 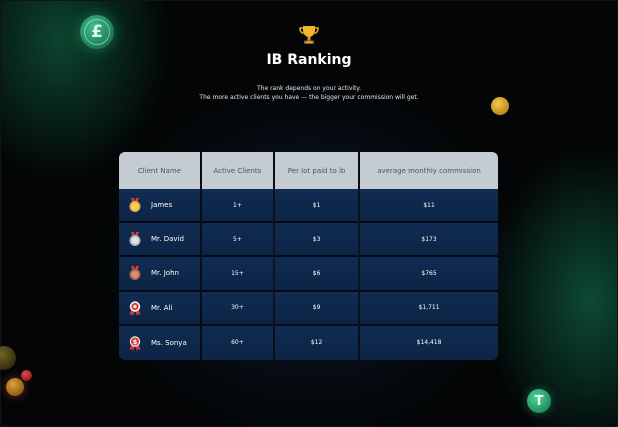 I want to click on table-row: James 1+ $1 $11, so click(x=308, y=206).